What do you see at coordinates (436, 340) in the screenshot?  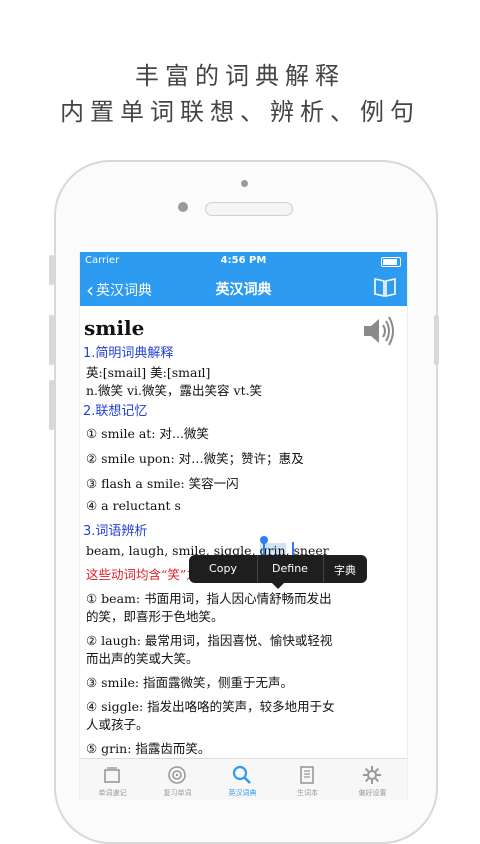 I see `power-button` at bounding box center [436, 340].